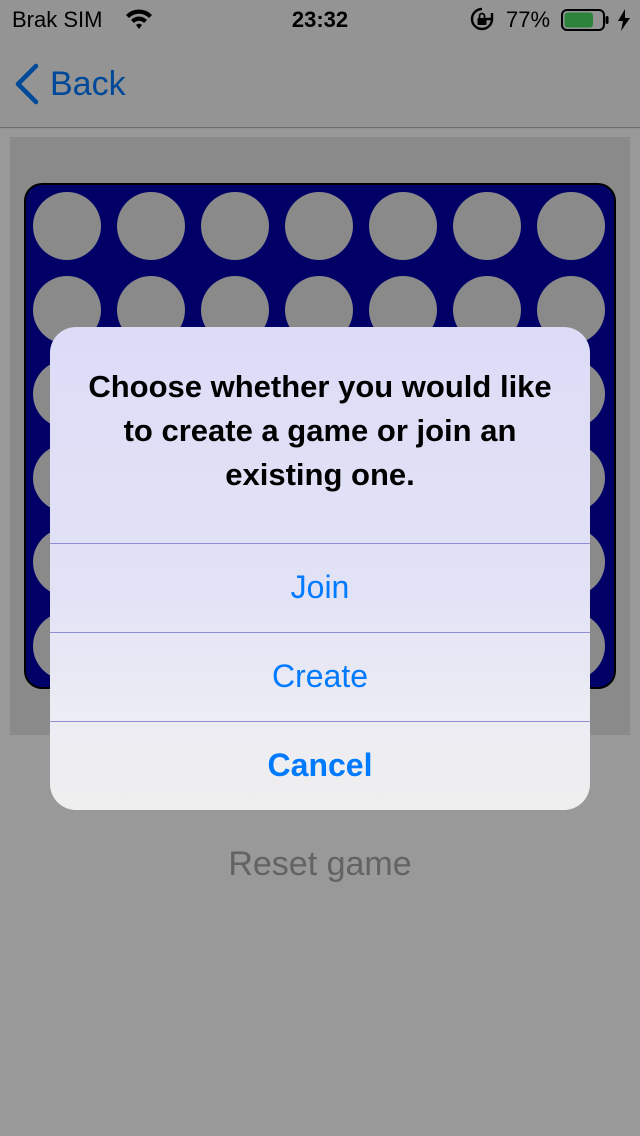 This screenshot has height=1136, width=640. I want to click on create-button: Create, so click(320, 676).